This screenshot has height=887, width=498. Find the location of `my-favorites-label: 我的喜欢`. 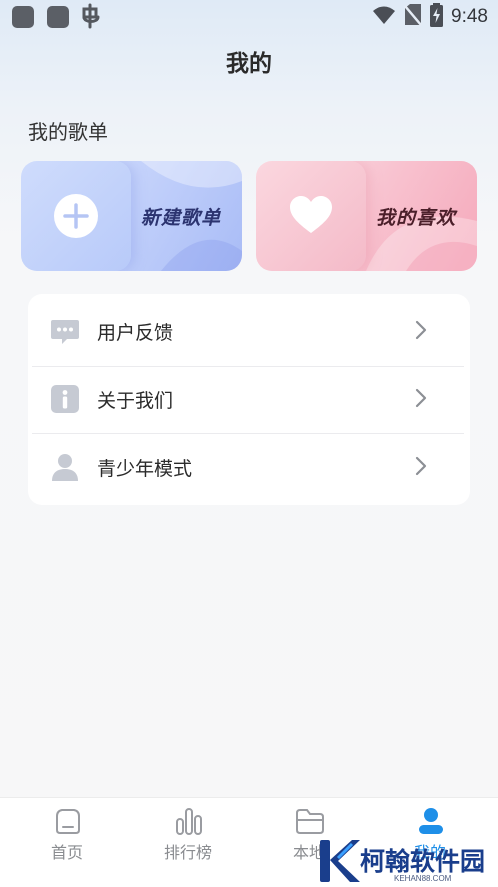

my-favorites-label: 我的喜欢 is located at coordinates (416, 218).